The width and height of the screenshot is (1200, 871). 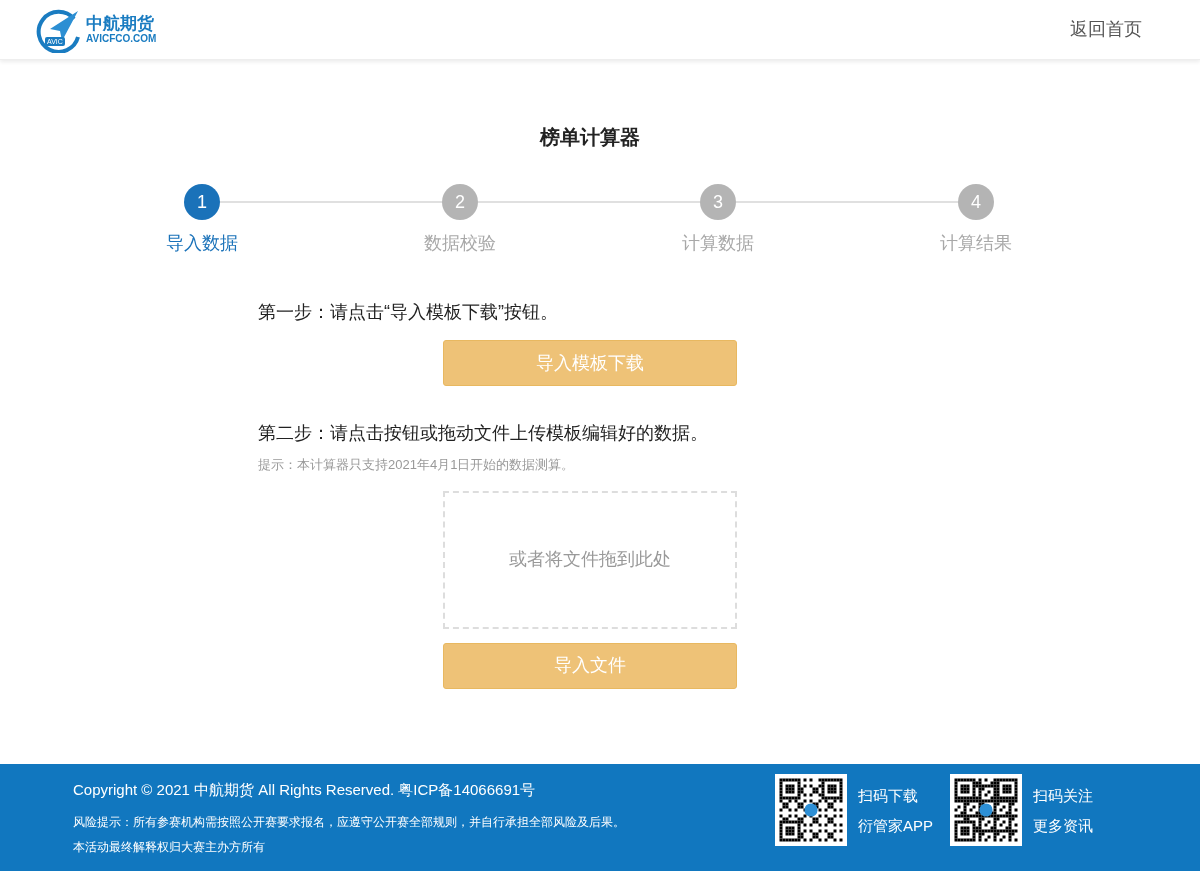 What do you see at coordinates (460, 202) in the screenshot?
I see `step-number: 2` at bounding box center [460, 202].